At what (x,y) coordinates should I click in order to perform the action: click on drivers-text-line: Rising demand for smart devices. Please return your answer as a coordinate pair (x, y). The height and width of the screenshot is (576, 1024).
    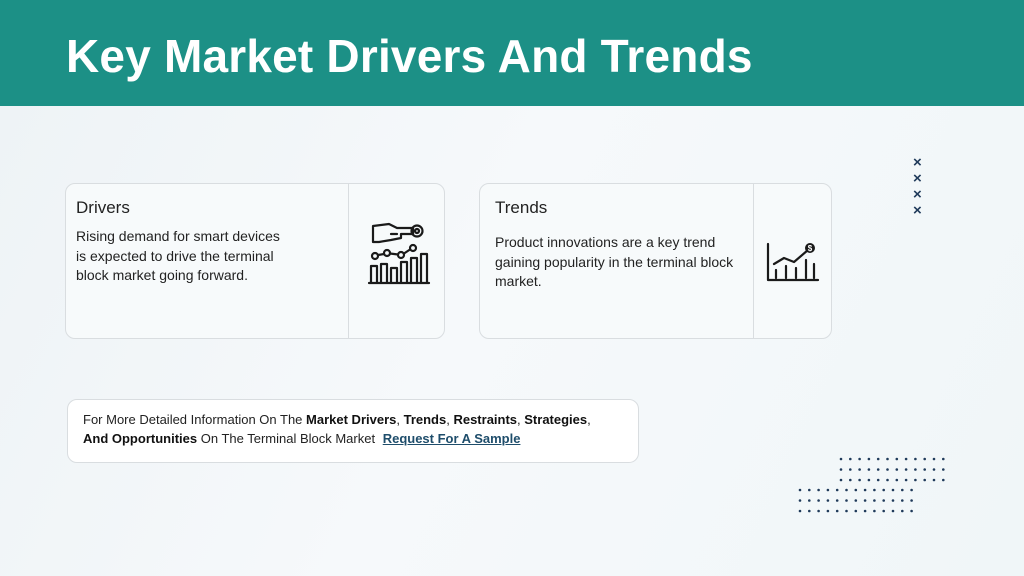
    Looking at the image, I should click on (178, 236).